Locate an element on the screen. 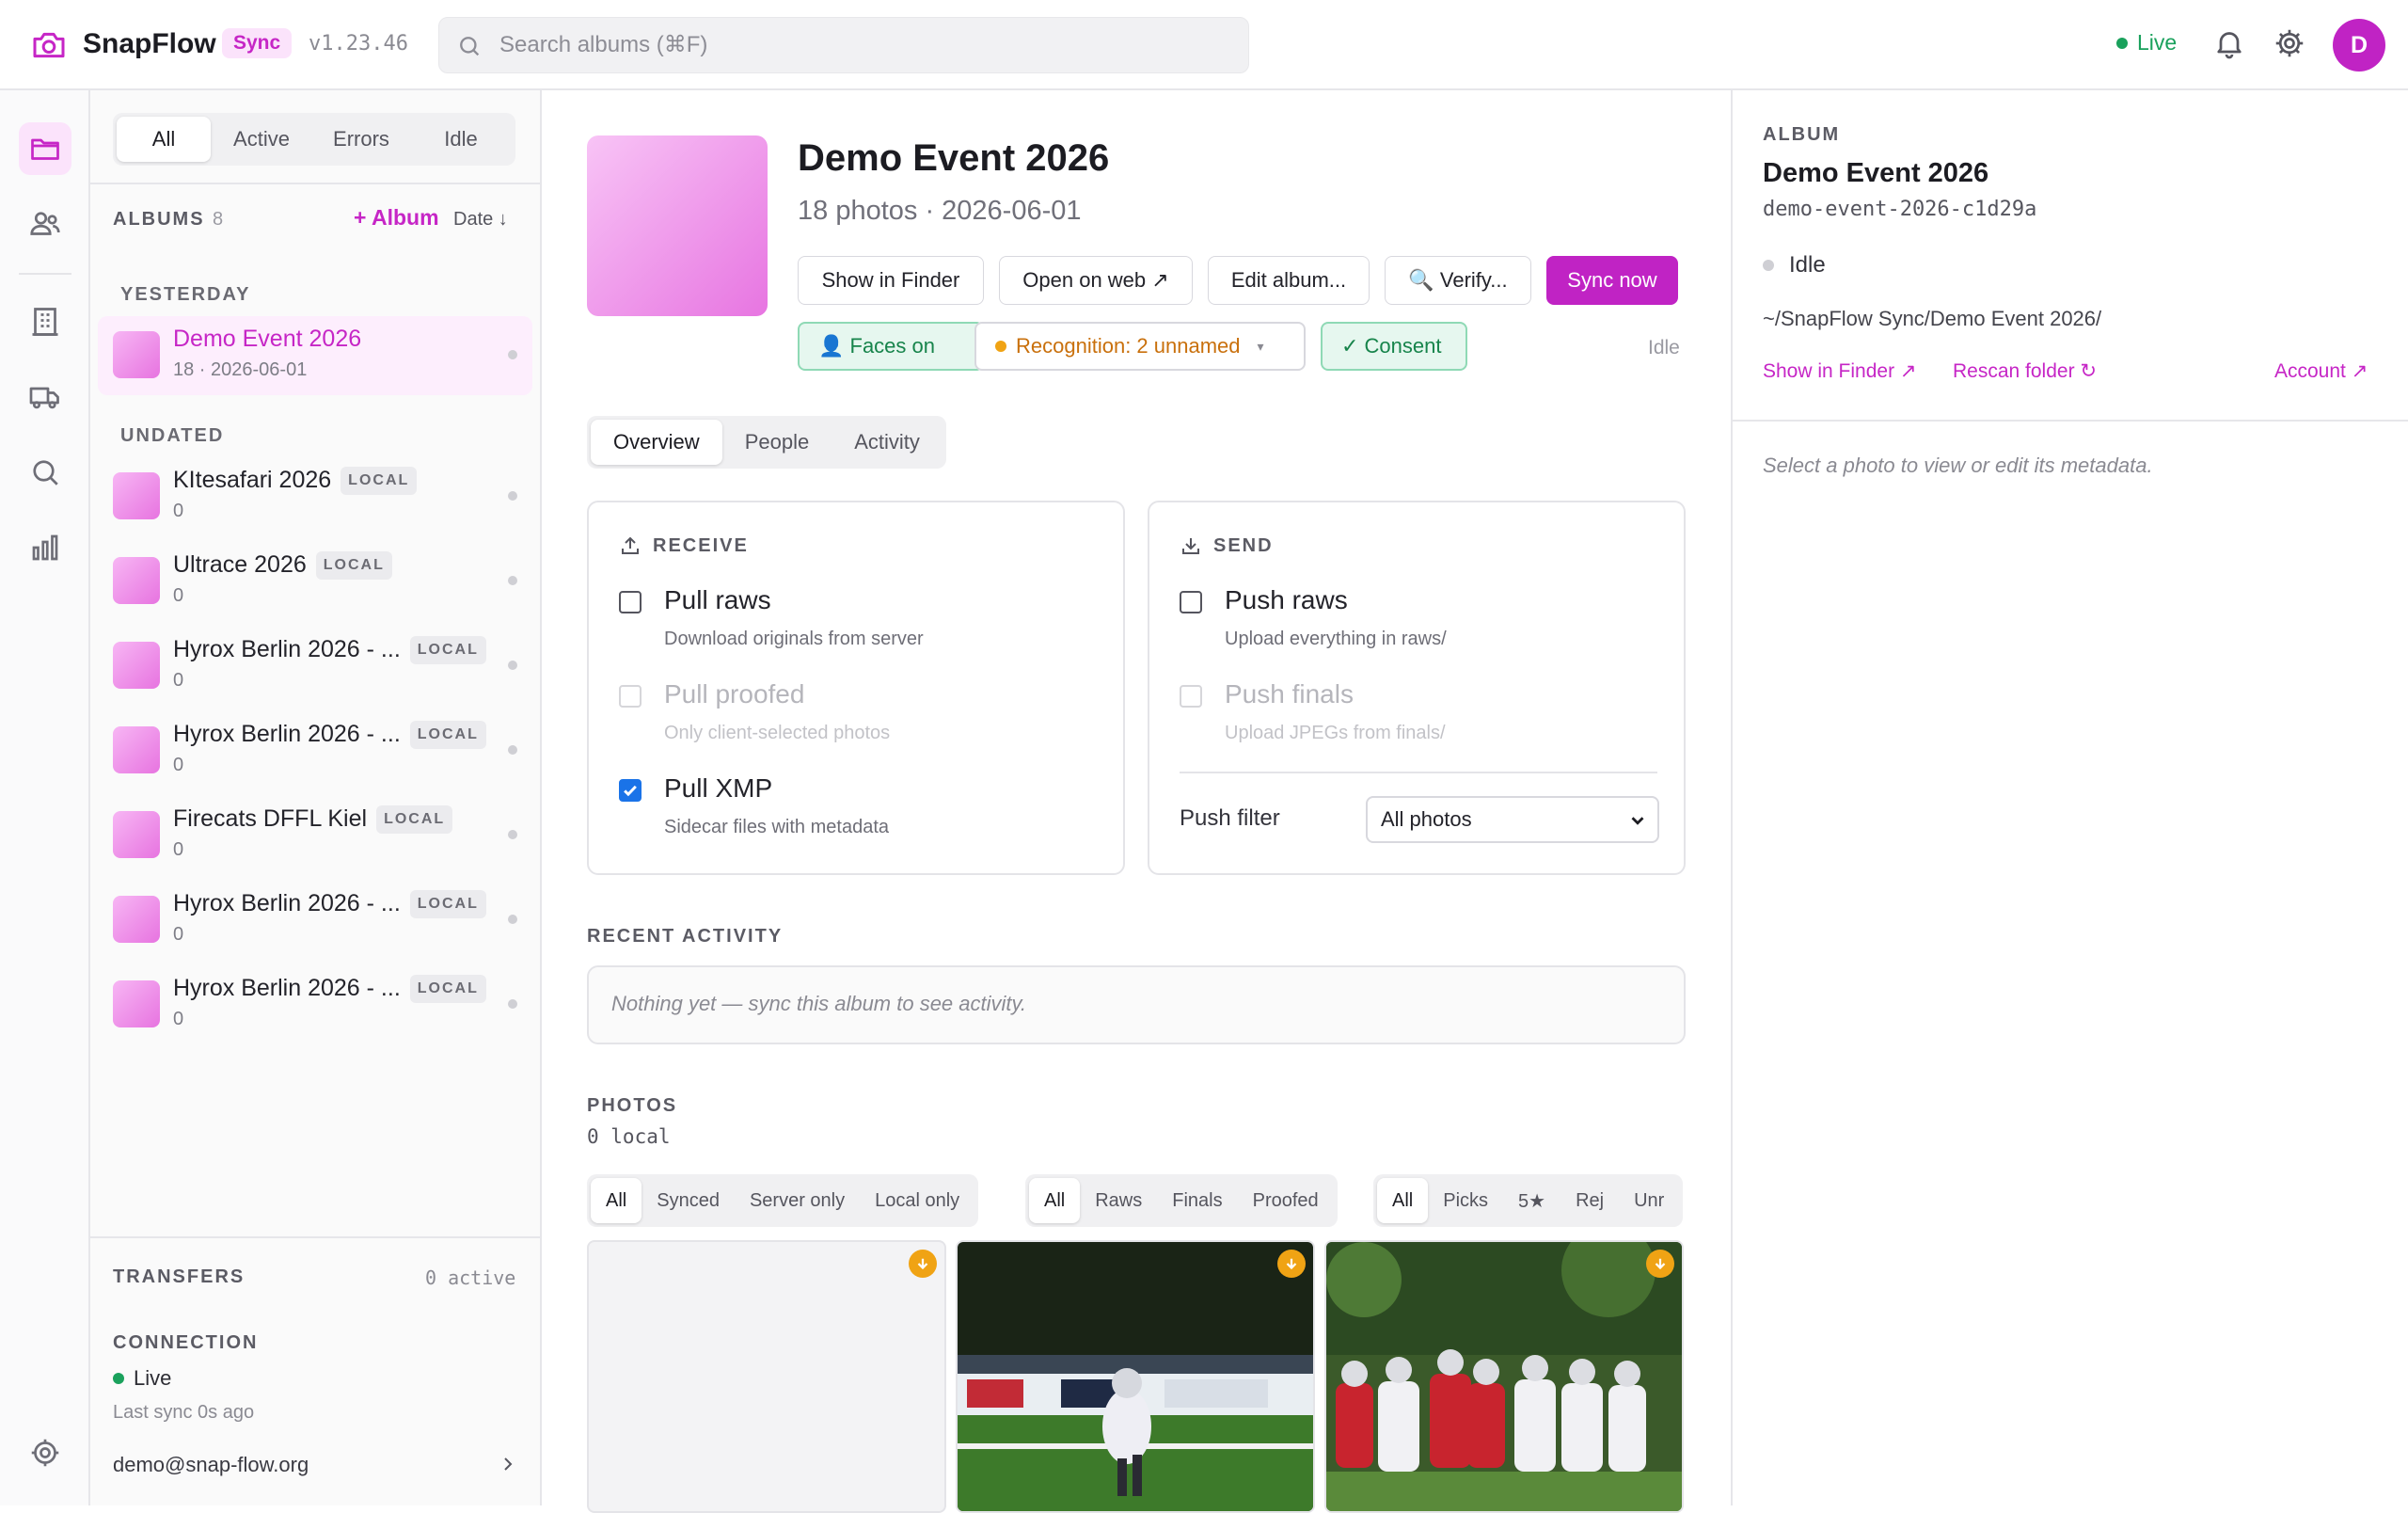  recognition-chip: Recognition: 2 unnamed ▾ is located at coordinates (1140, 346).